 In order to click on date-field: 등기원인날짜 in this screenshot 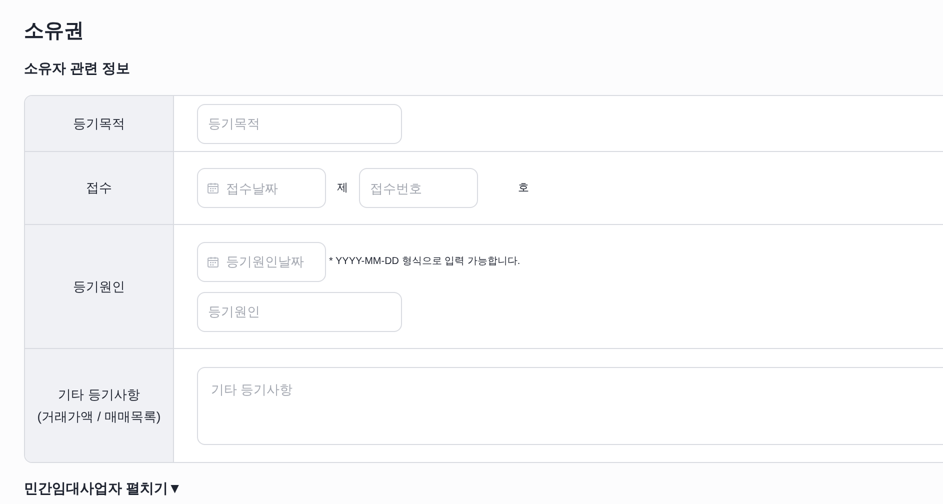, I will do `click(261, 262)`.